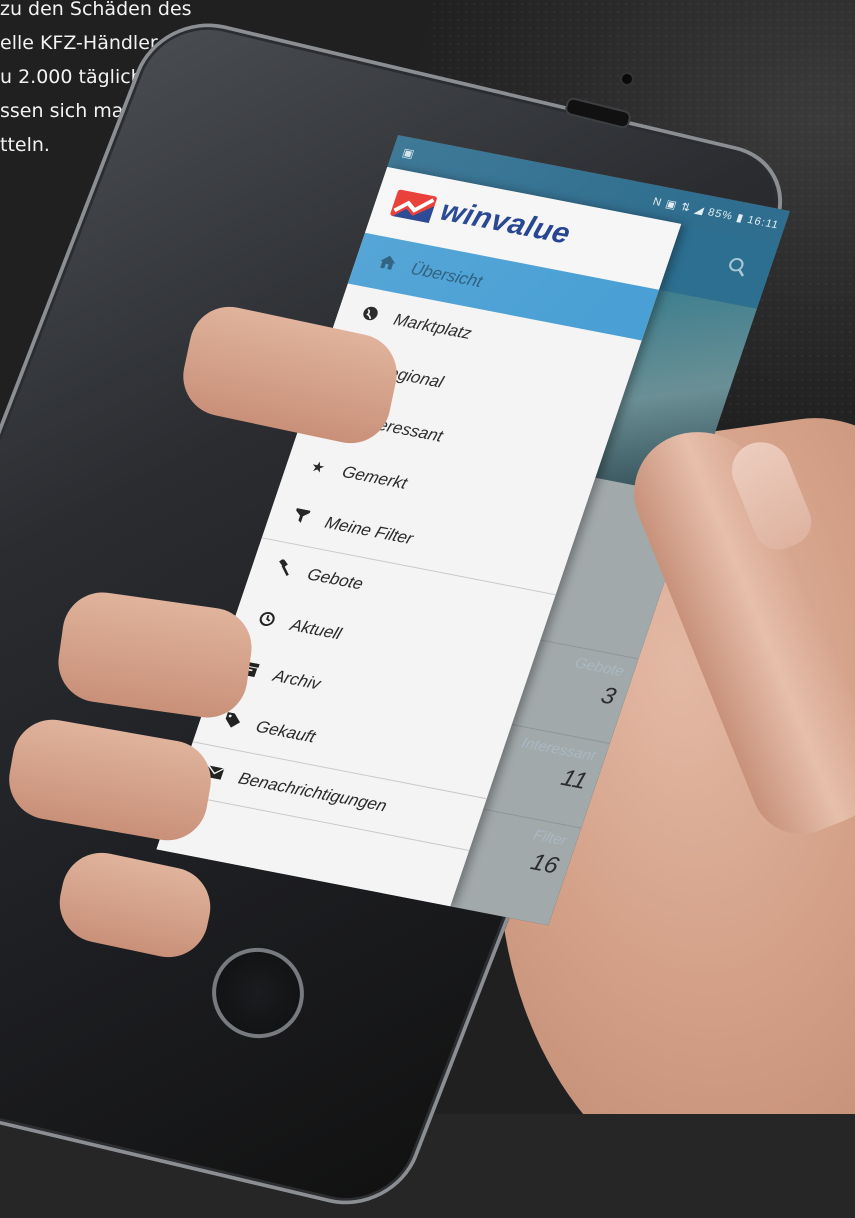 This screenshot has width=855, height=1218. Describe the element at coordinates (315, 629) in the screenshot. I see `menu-item-label: Aktuell` at that location.